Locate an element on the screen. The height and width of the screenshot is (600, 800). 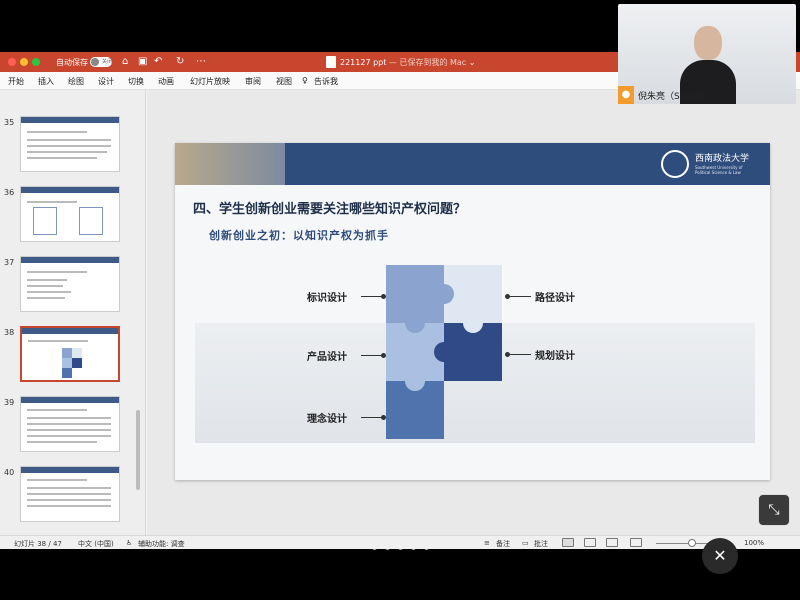
document-title: 221127 ppt — 已保存到我的 Mac ⌄ is located at coordinates (407, 62).